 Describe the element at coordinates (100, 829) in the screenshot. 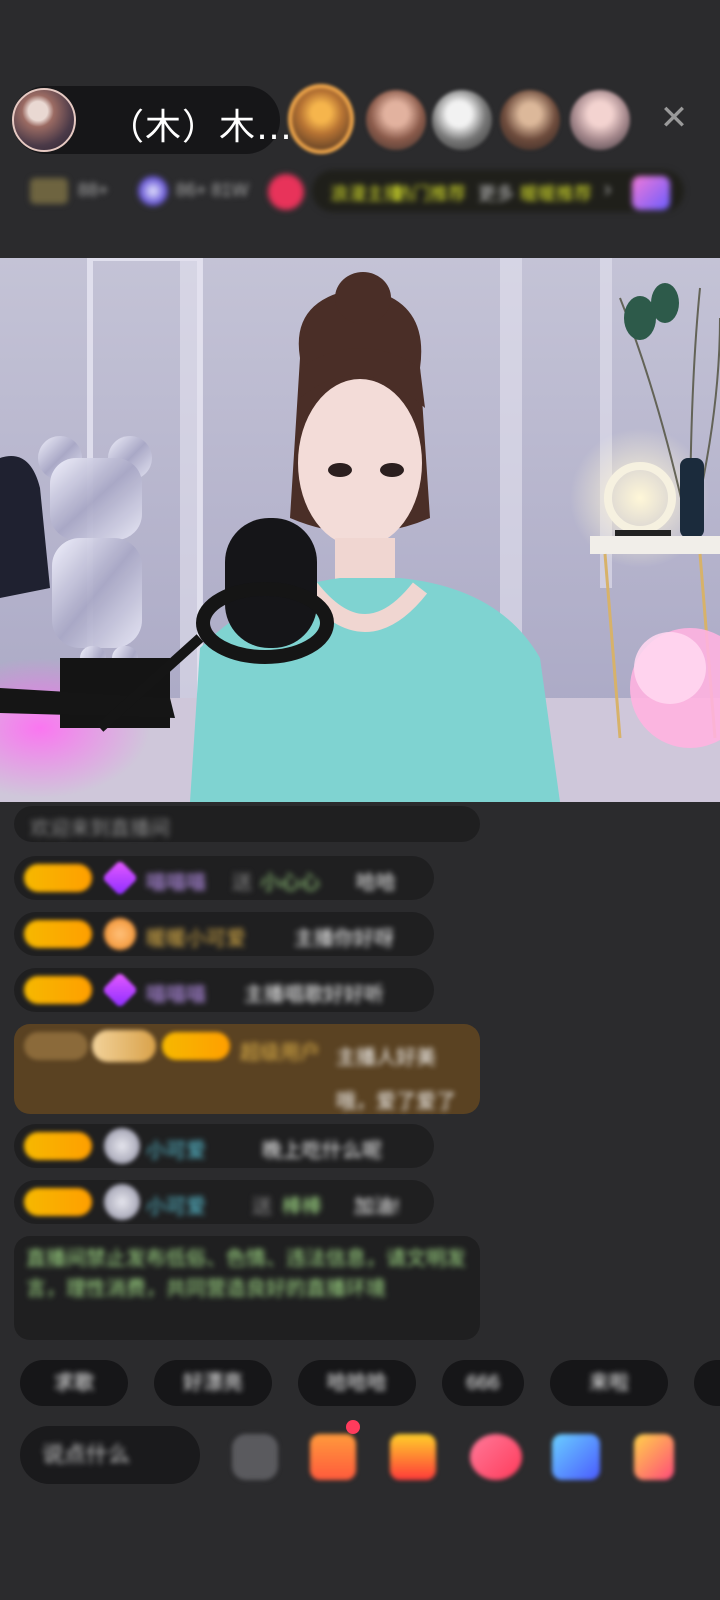

I see `chat-system-text: 欢迎来到直播间` at that location.